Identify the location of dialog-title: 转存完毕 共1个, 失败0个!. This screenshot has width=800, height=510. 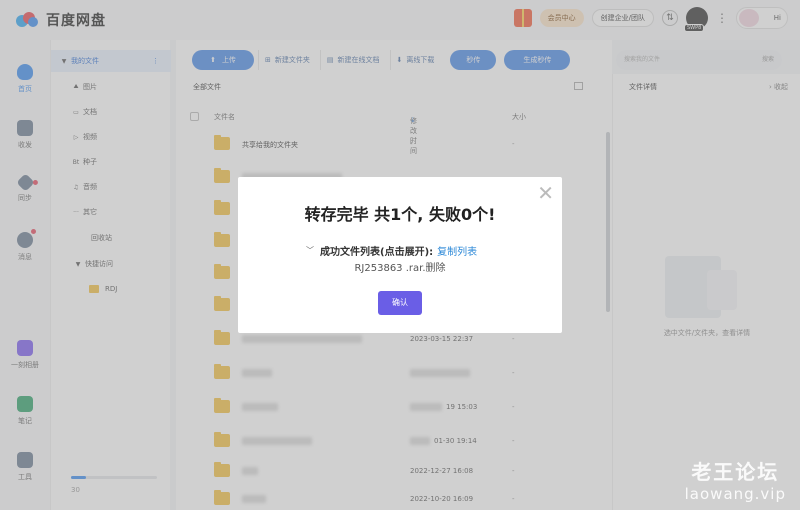
(400, 214).